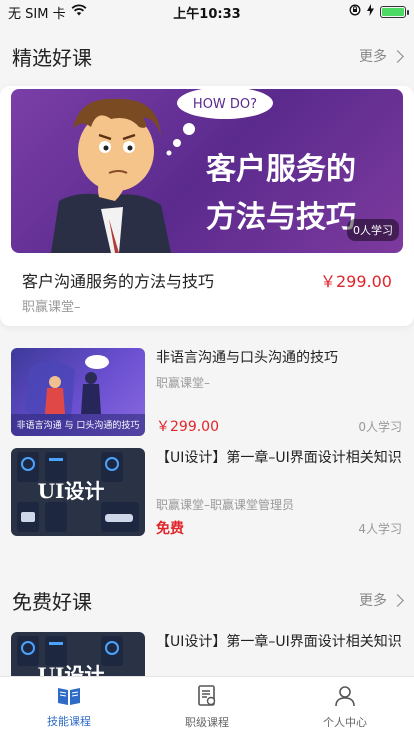 Image resolution: width=414 pixels, height=736 pixels. I want to click on document-icon, so click(207, 697).